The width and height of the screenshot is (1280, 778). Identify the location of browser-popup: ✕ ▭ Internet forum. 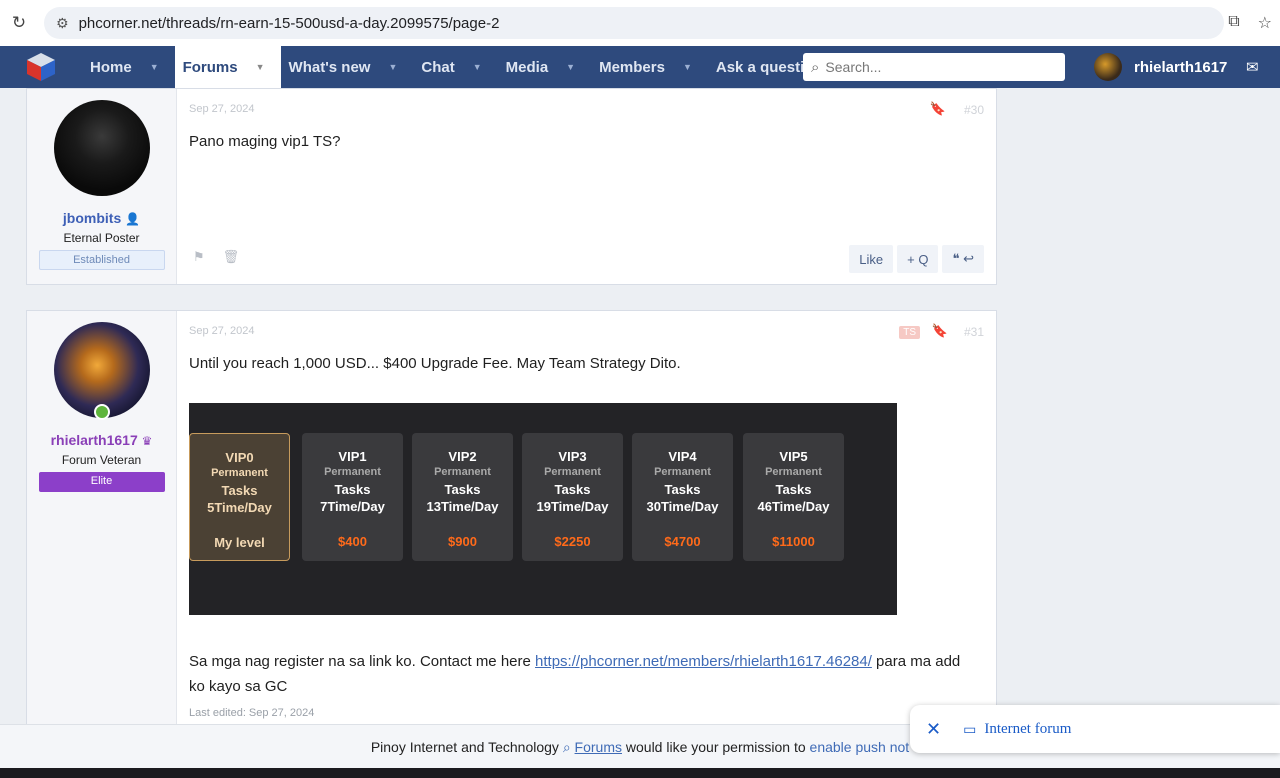
(1095, 729).